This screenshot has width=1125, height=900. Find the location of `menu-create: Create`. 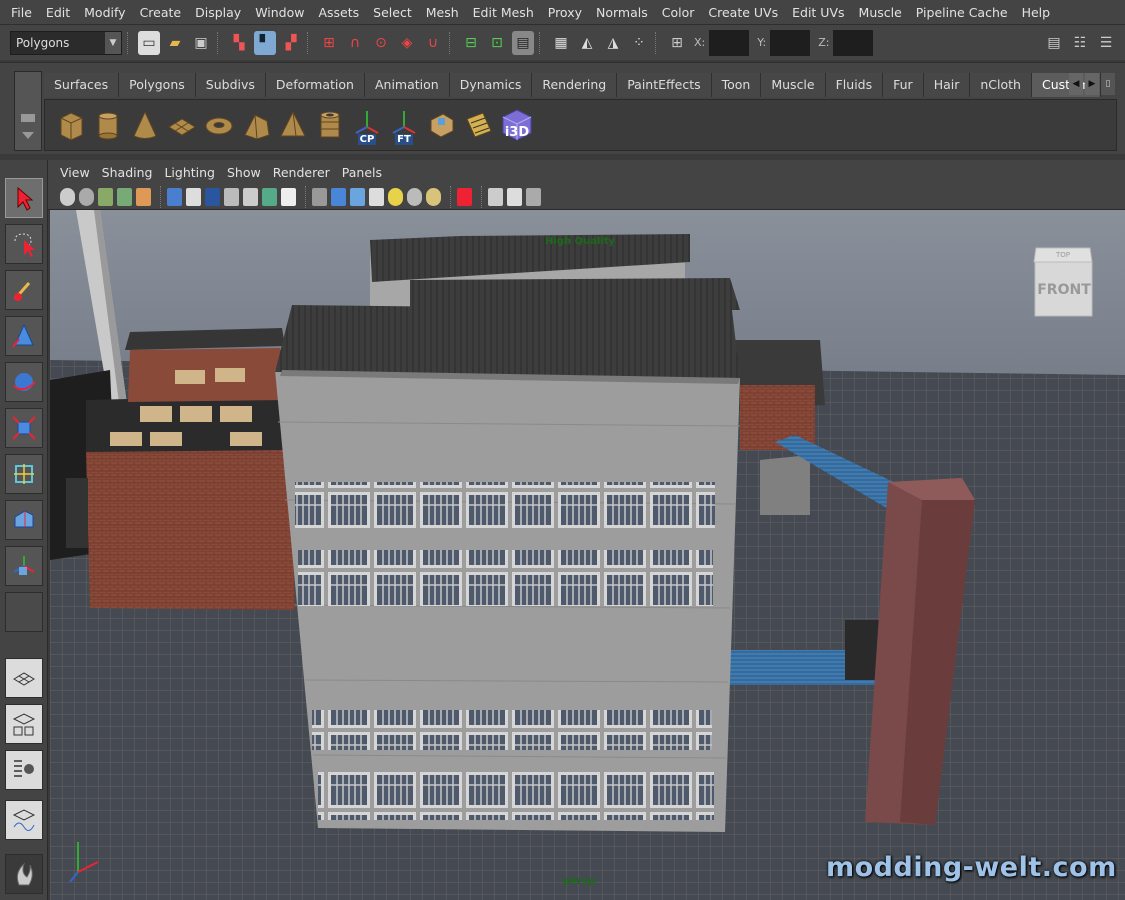

menu-create: Create is located at coordinates (161, 12).